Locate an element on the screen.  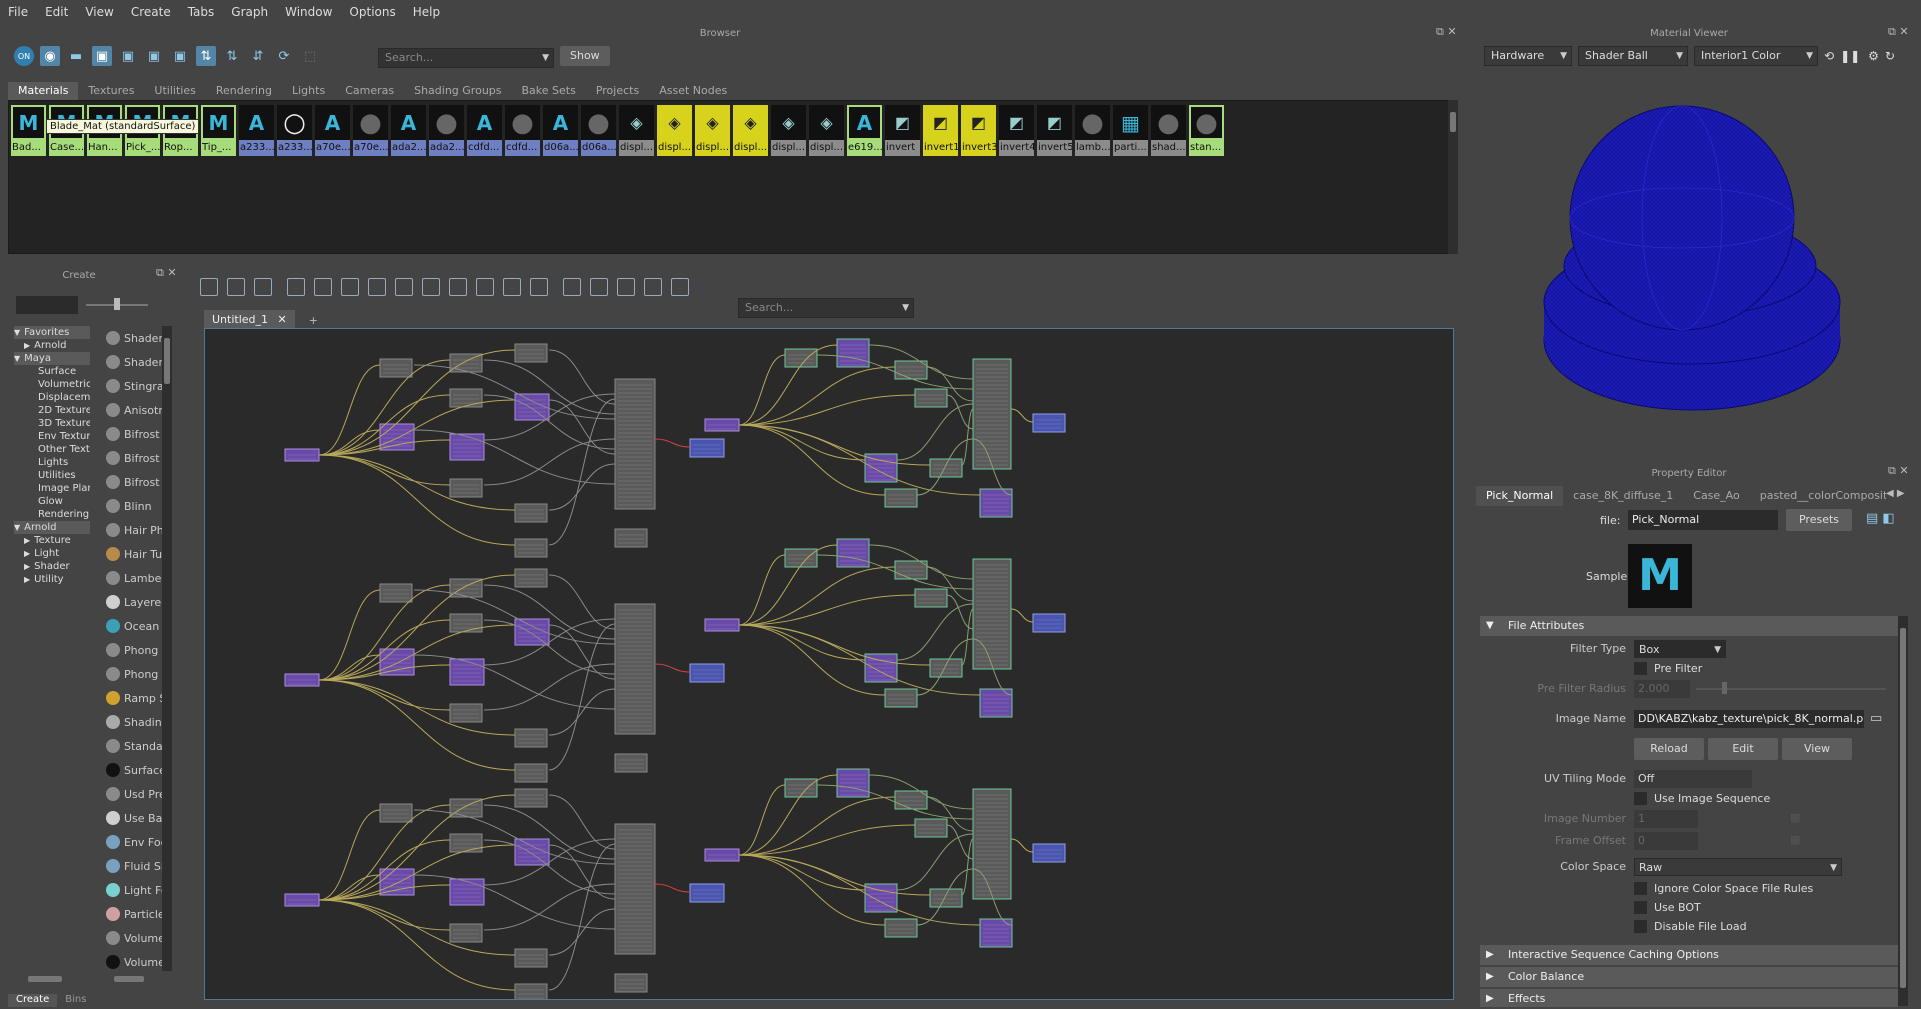
property-close-icon: ⧉ ✕ is located at coordinates (1898, 471).